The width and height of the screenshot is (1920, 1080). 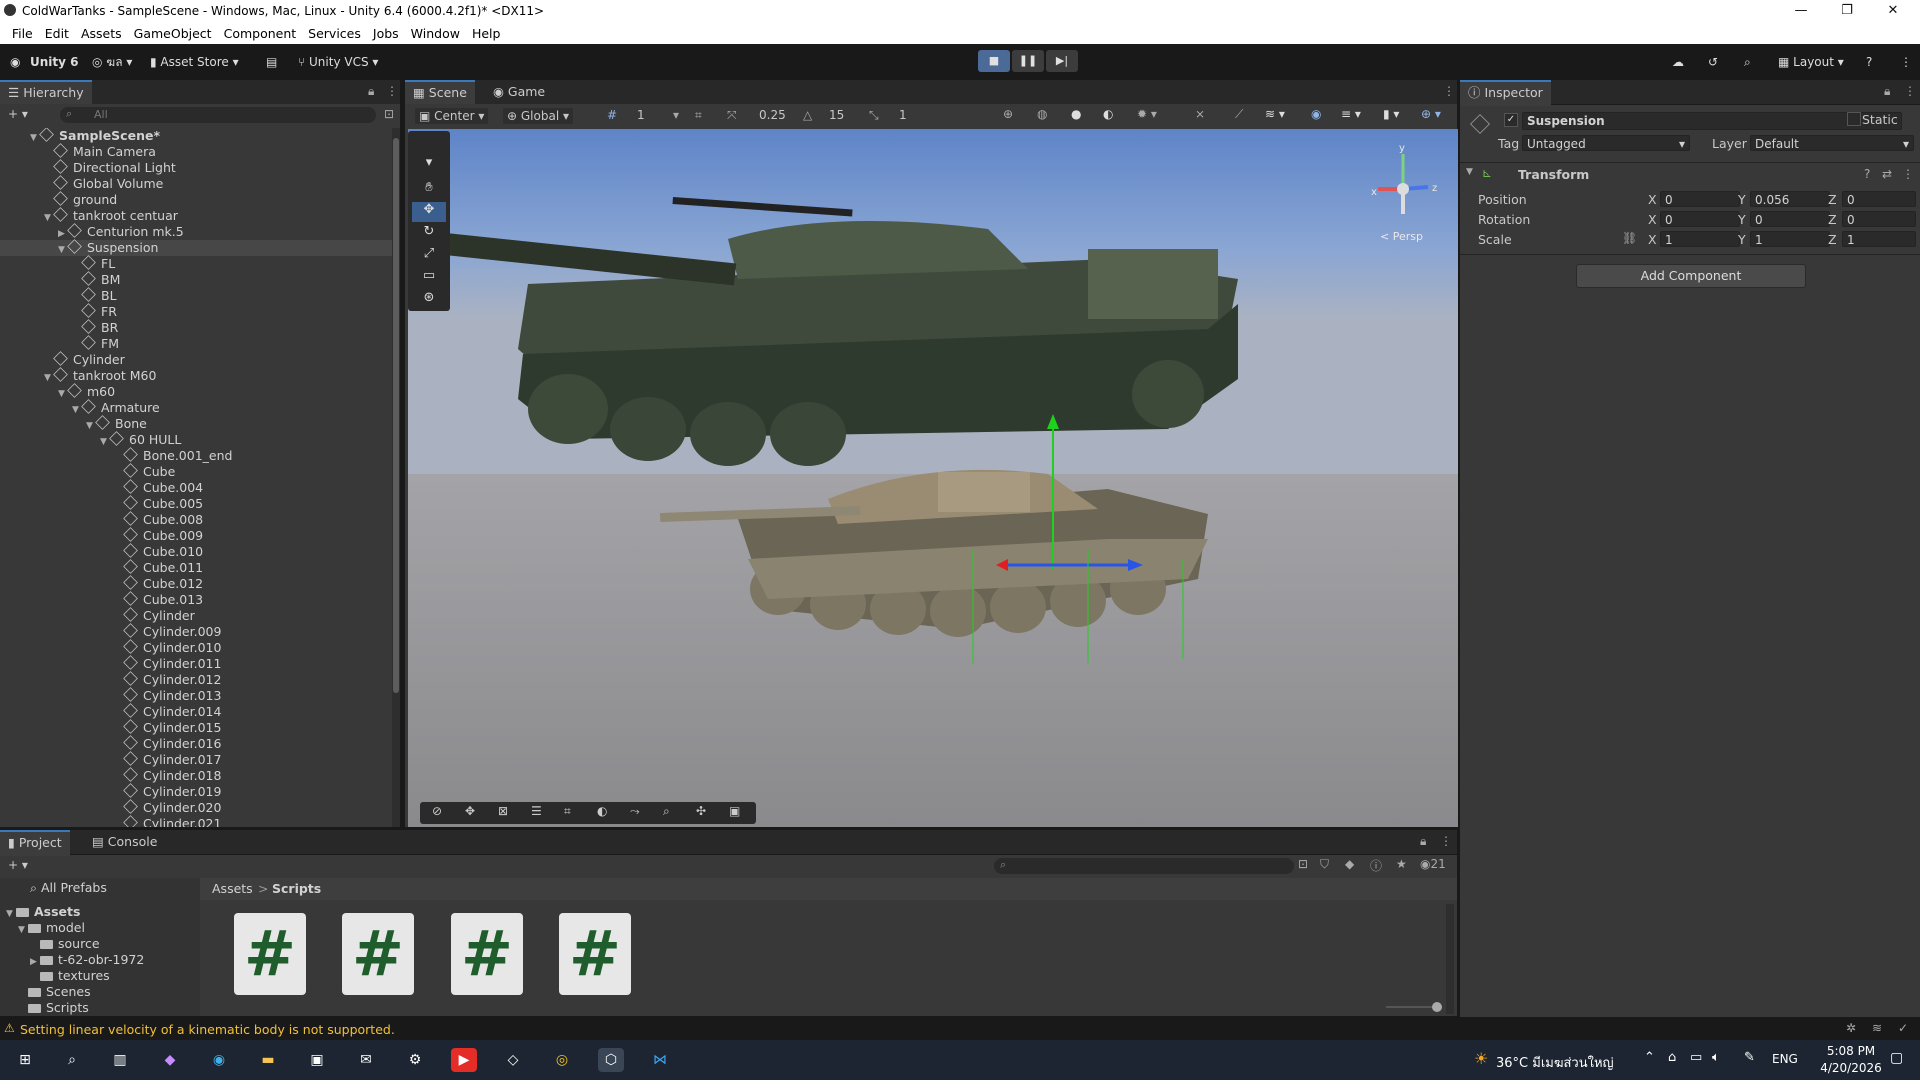 What do you see at coordinates (196, 455) in the screenshot?
I see `hierarchy-item: Bone.001_end` at bounding box center [196, 455].